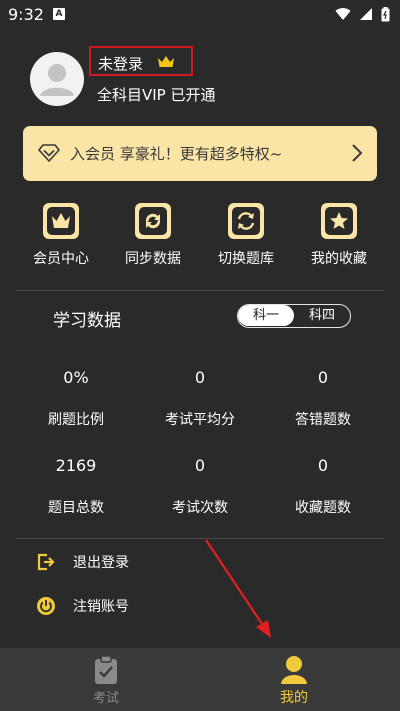  What do you see at coordinates (153, 221) in the screenshot?
I see `sync-icon` at bounding box center [153, 221].